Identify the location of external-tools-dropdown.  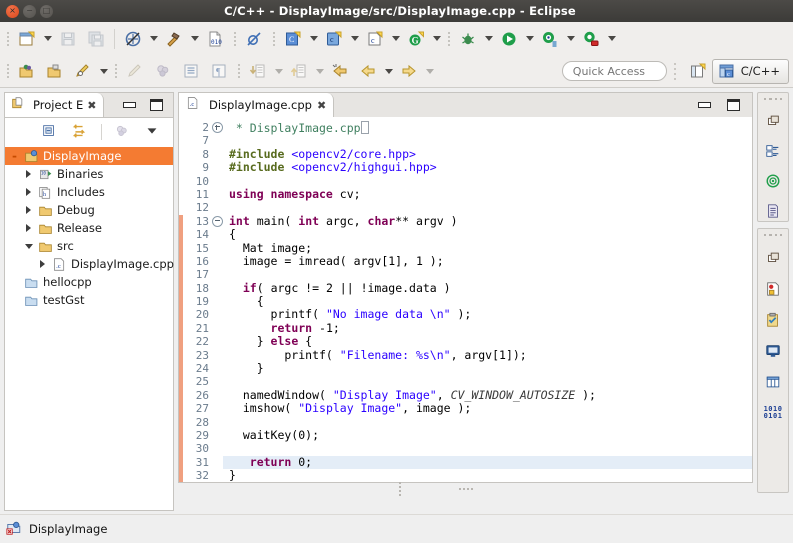
(611, 39).